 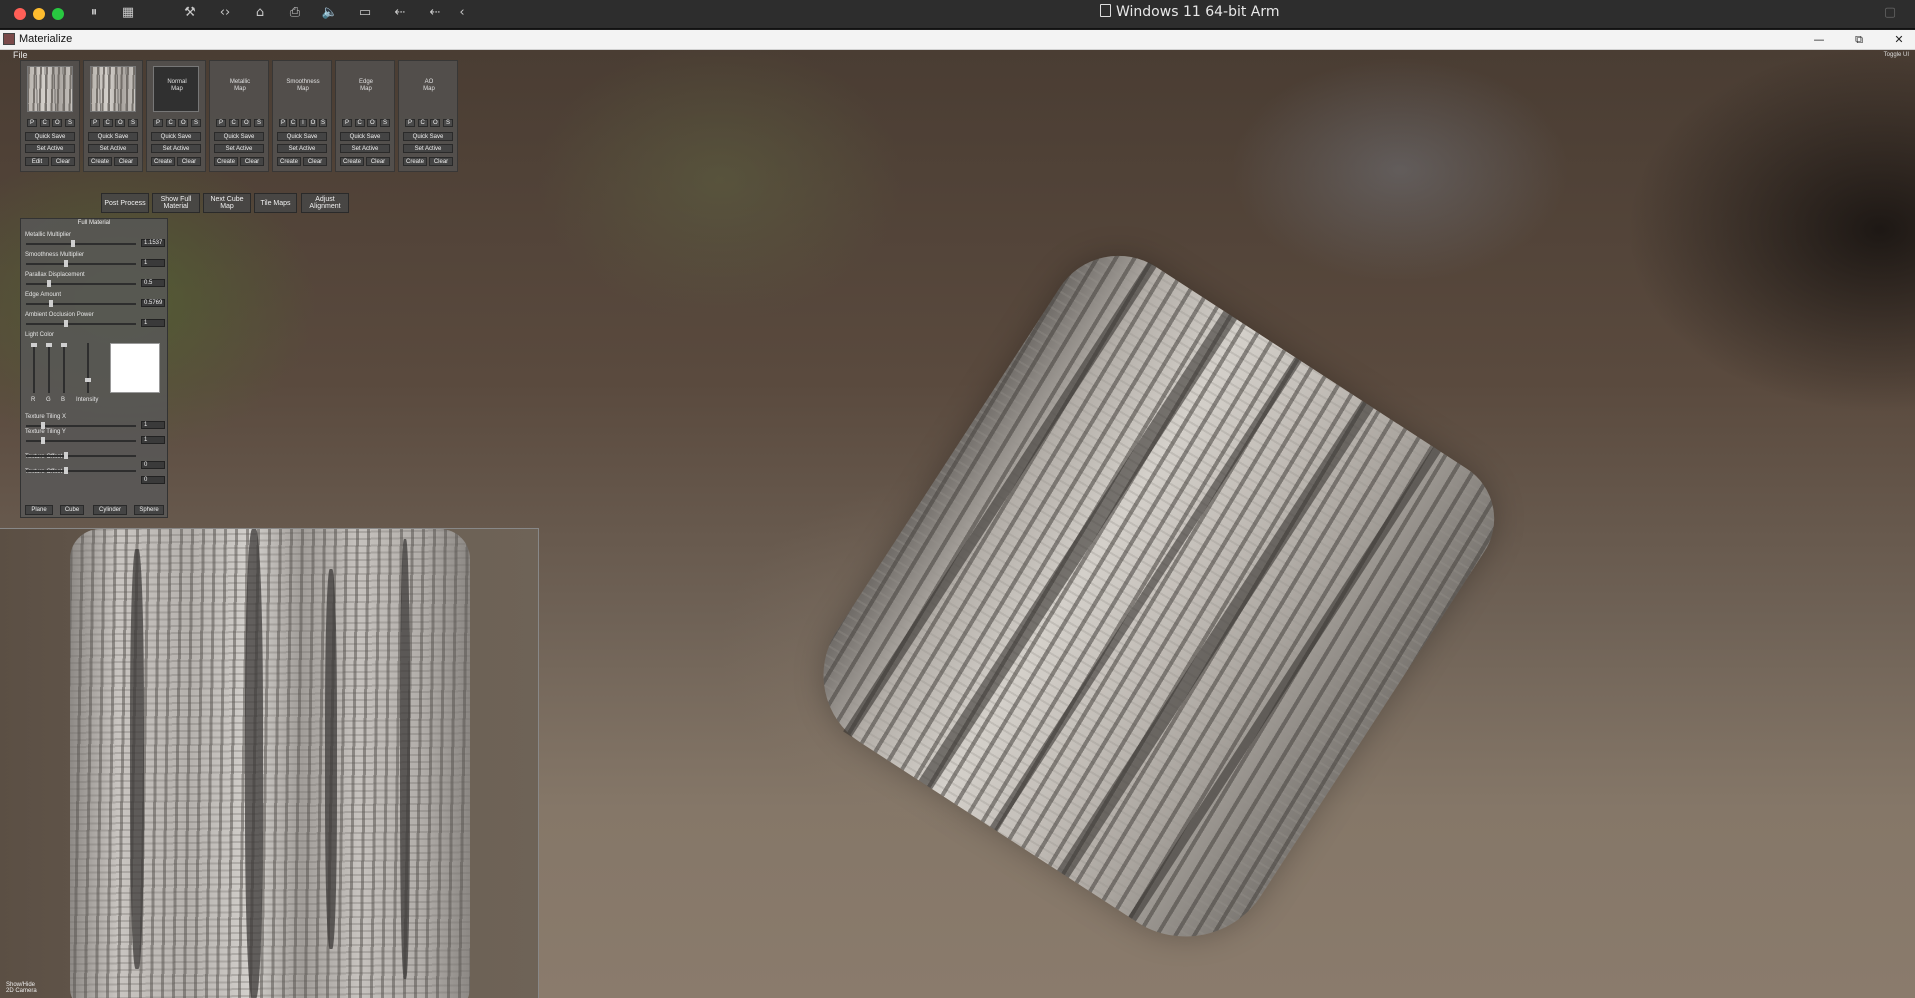 I want to click on red-slider-knob, so click(x=34, y=345).